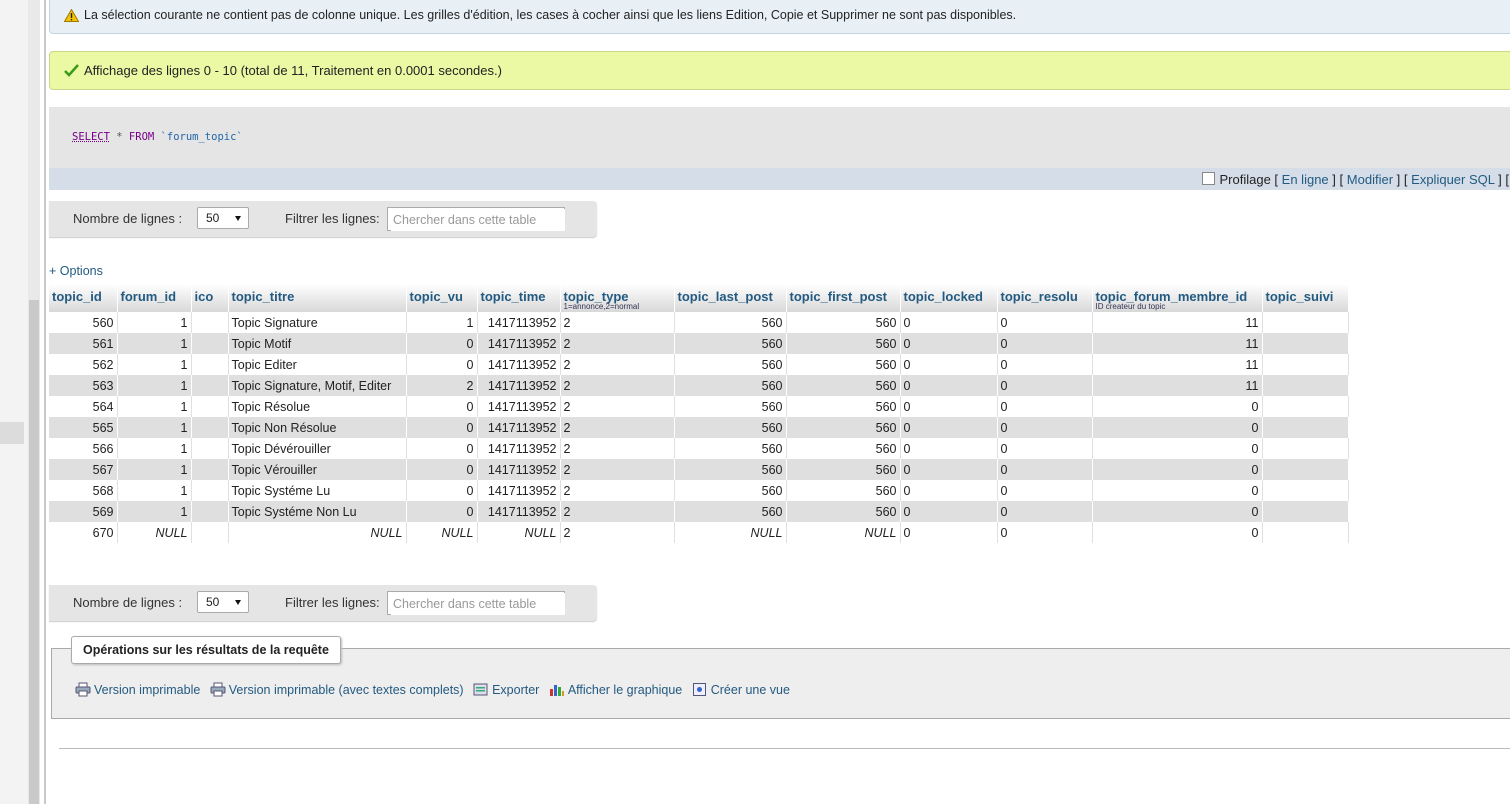  Describe the element at coordinates (1045, 532) in the screenshot. I see `cell-topic-resolu: 0` at that location.